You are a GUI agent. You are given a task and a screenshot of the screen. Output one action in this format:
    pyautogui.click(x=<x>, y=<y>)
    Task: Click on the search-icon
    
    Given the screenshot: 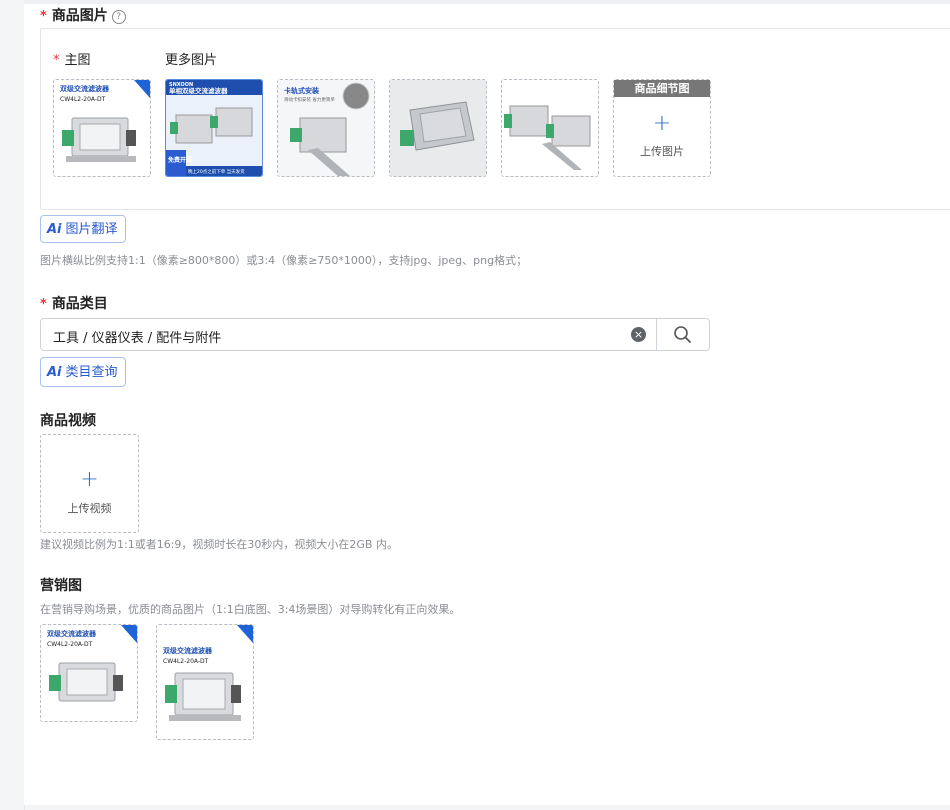 What is the action you would take?
    pyautogui.click(x=682, y=334)
    